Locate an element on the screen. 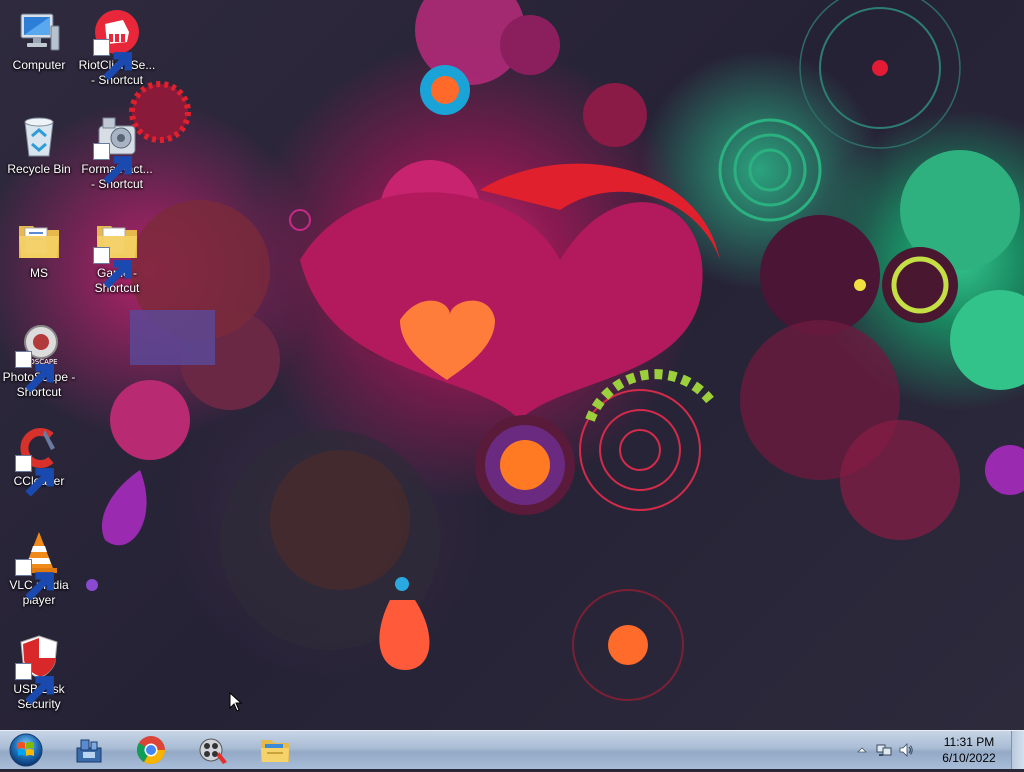  network-icon is located at coordinates (884, 750).